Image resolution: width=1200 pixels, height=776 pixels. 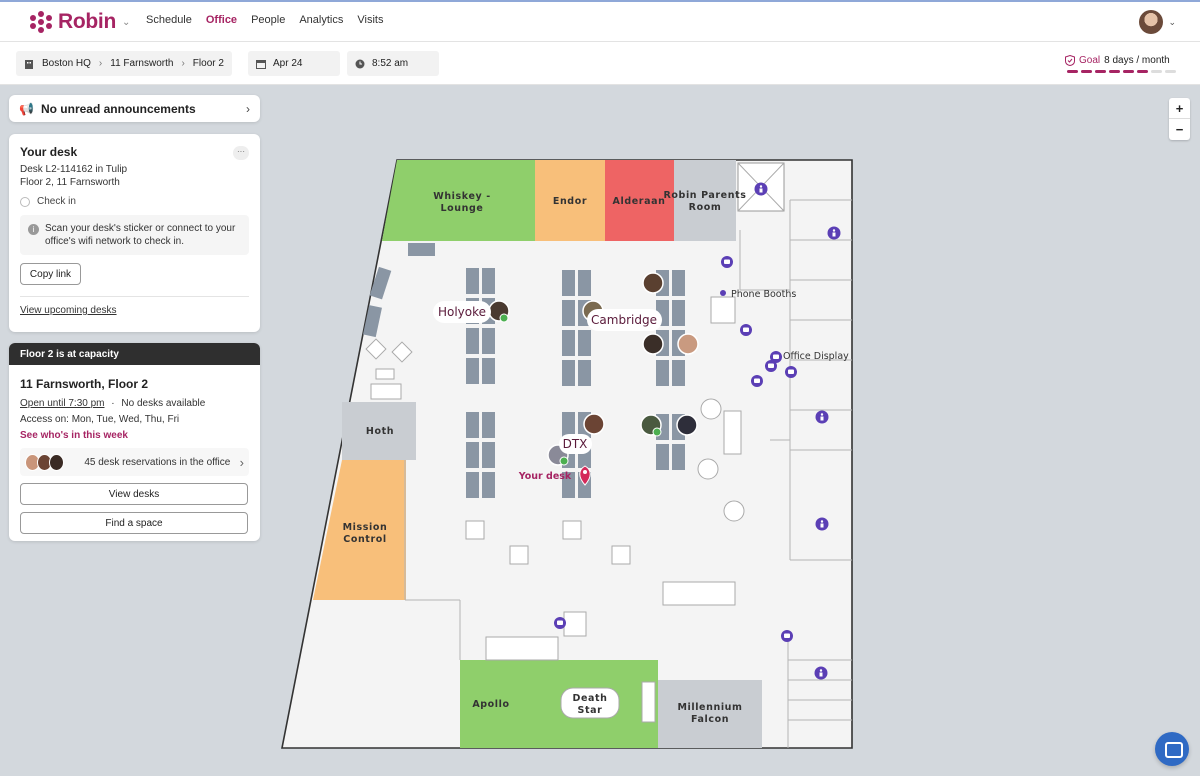 I want to click on calendar-icon, so click(x=261, y=64).